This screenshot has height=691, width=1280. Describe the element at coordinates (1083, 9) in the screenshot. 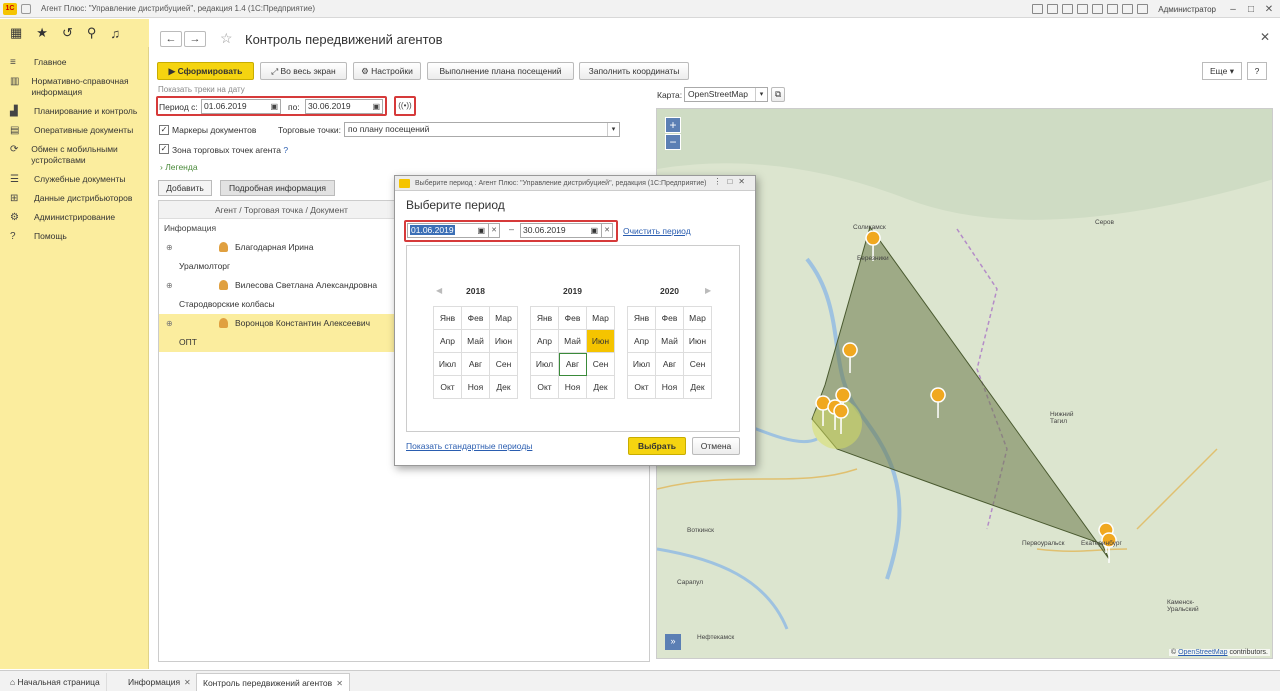

I see `attach-icon` at that location.